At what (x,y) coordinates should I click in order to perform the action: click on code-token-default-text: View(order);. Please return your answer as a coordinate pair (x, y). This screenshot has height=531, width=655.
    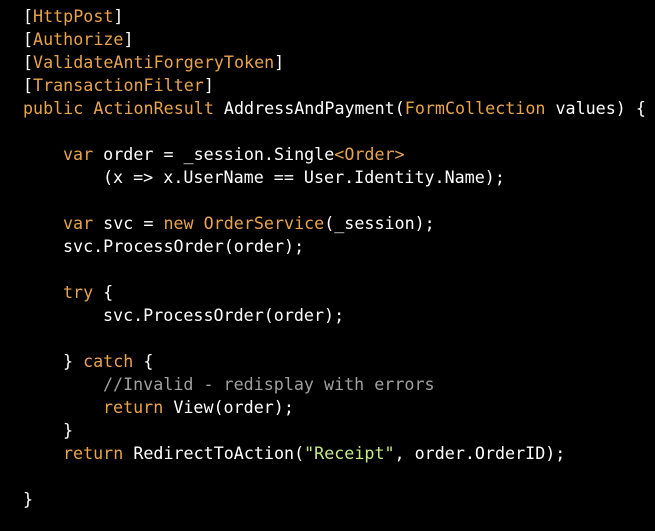
    Looking at the image, I should click on (228, 407).